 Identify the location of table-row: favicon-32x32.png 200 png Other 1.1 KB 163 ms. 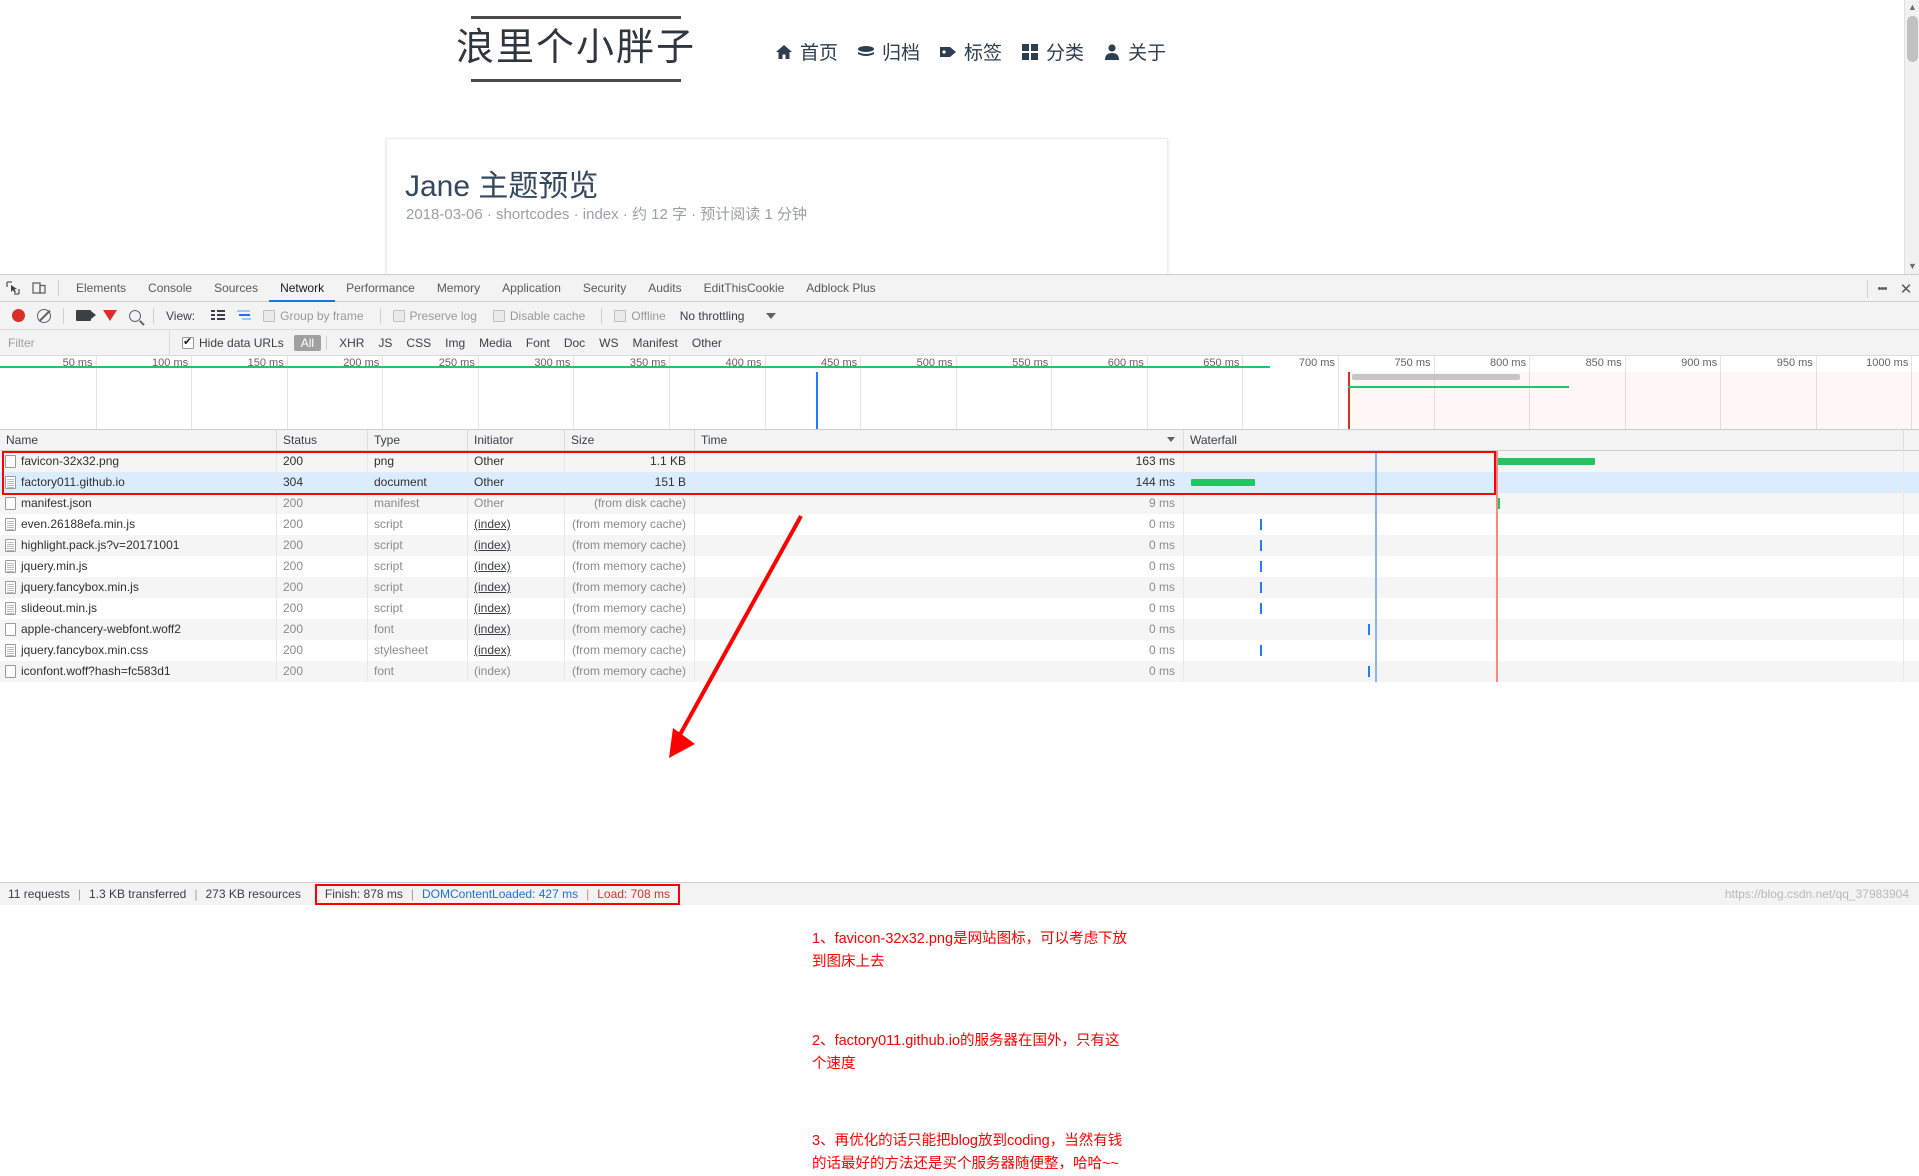
(959, 461).